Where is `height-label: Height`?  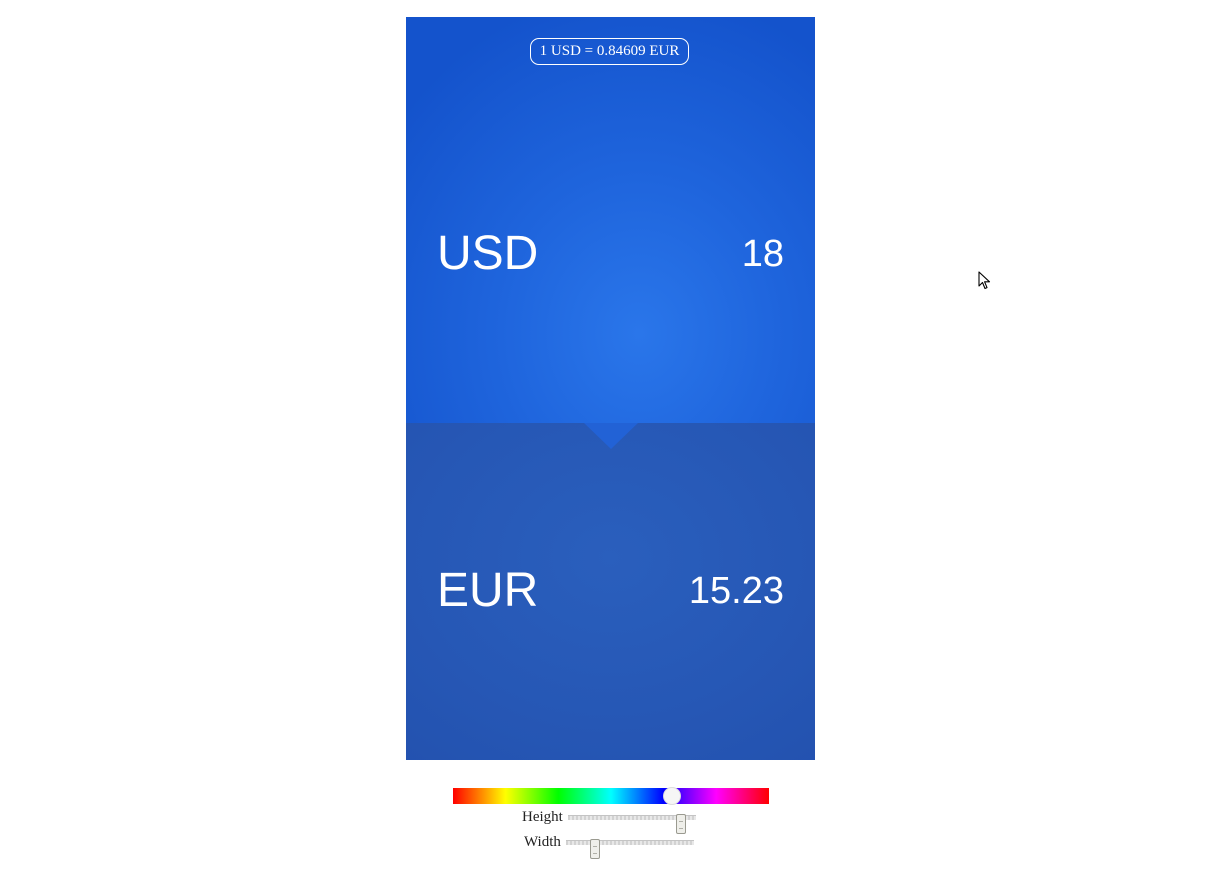 height-label: Height is located at coordinates (542, 817).